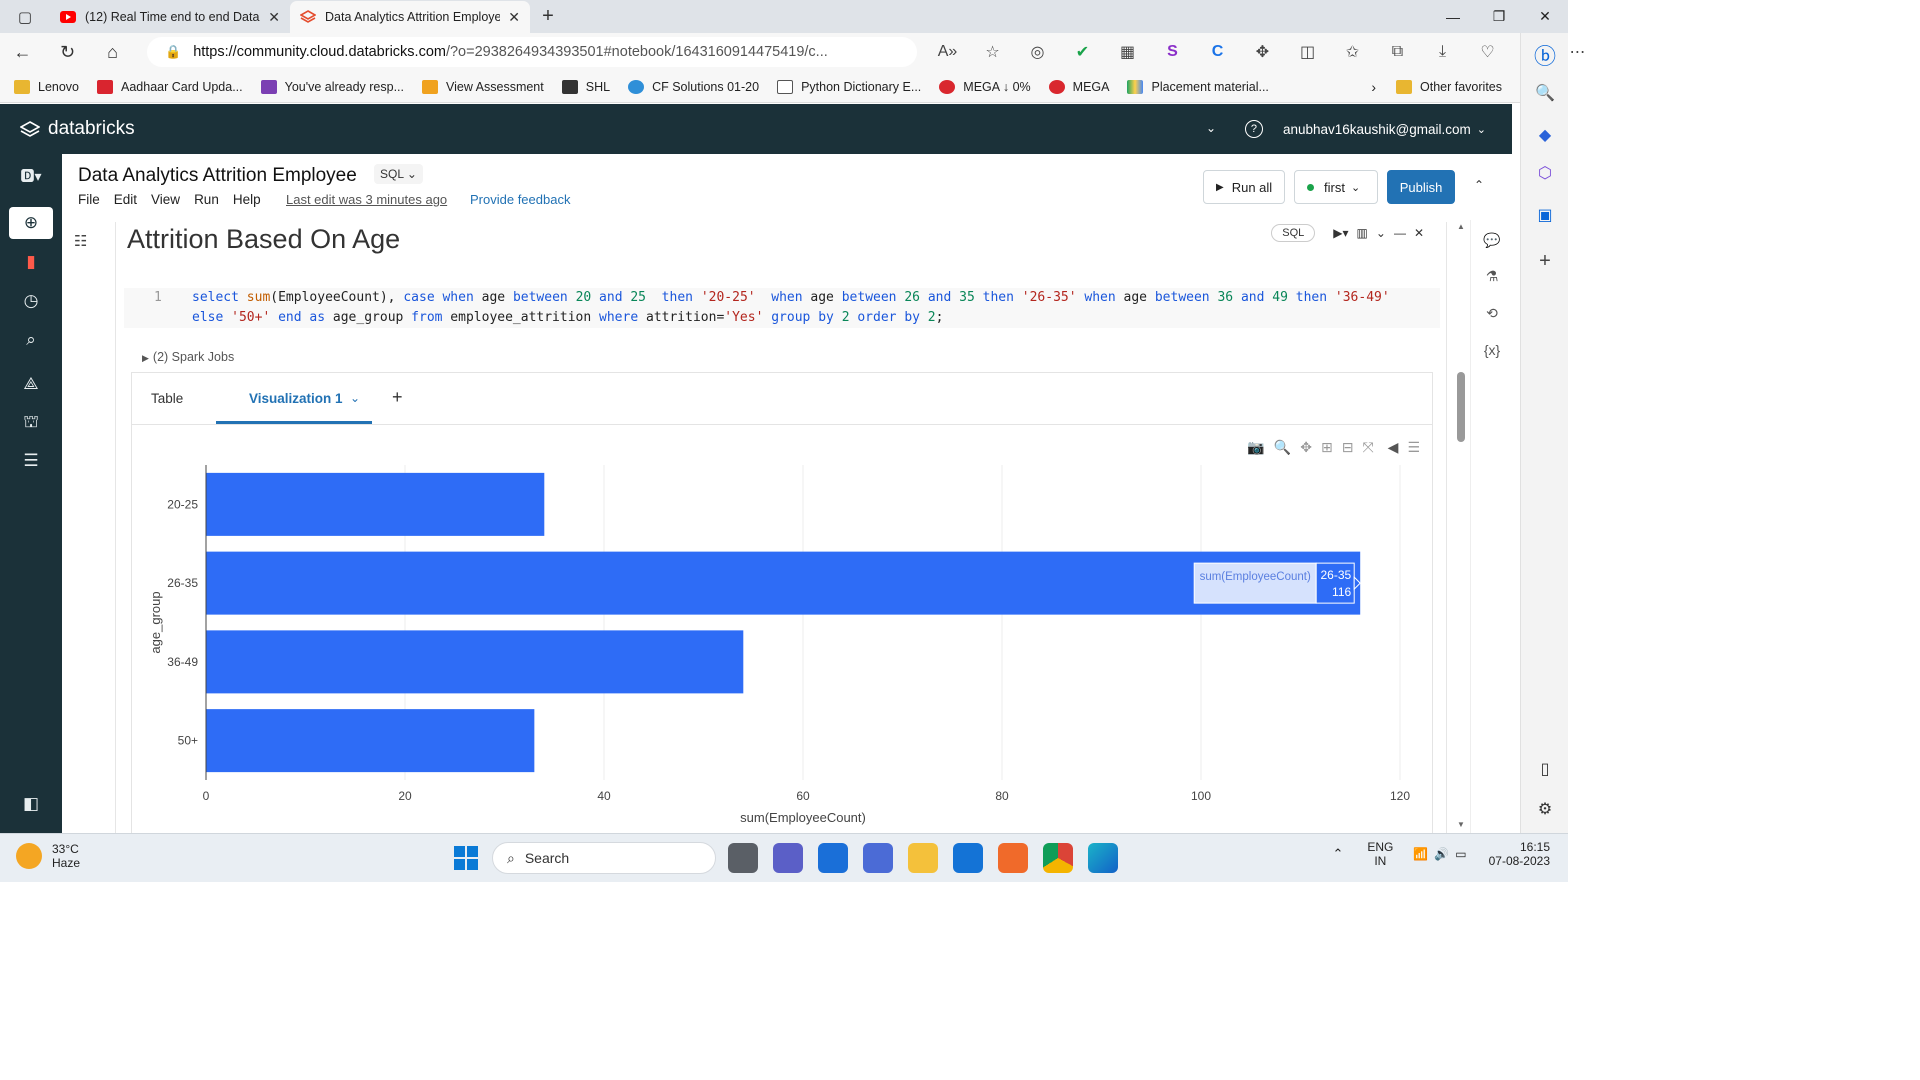 The height and width of the screenshot is (1080, 1920). I want to click on tab-actions-icon: ▢, so click(25, 16).